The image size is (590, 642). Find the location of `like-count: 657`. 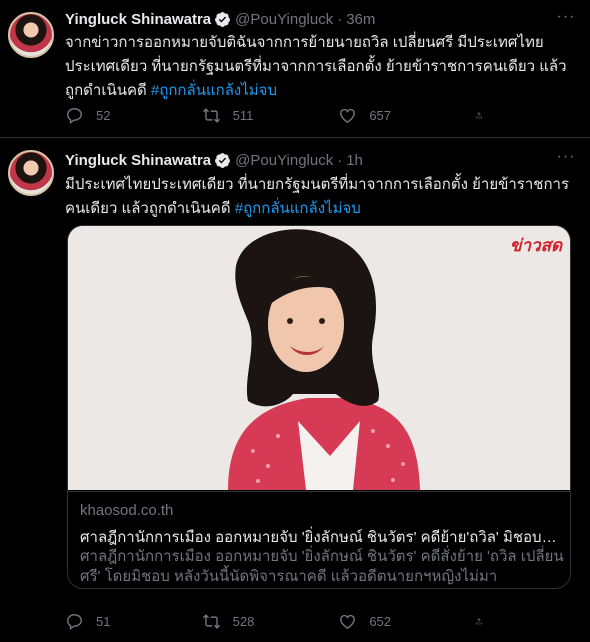

like-count: 657 is located at coordinates (380, 115).